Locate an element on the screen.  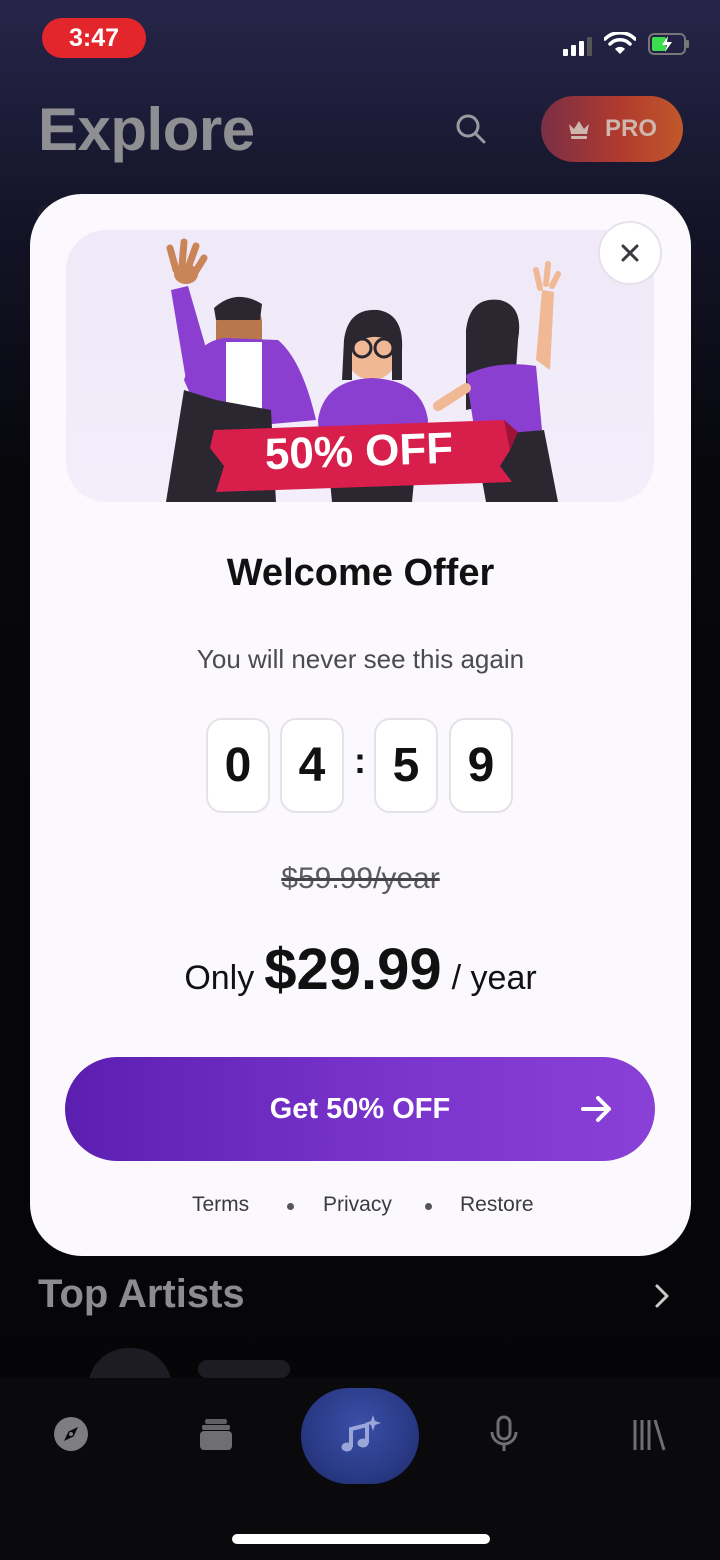
price-amount: $29.99 is located at coordinates (353, 969).